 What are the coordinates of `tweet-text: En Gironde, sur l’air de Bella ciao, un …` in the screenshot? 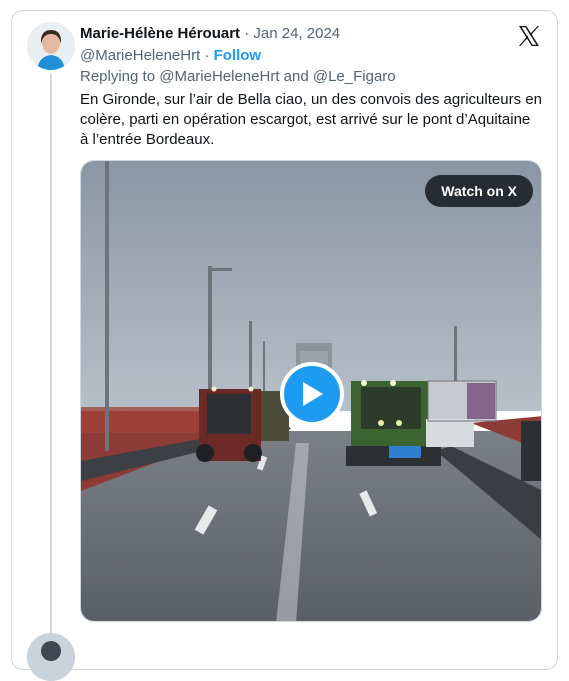 It's located at (311, 119).